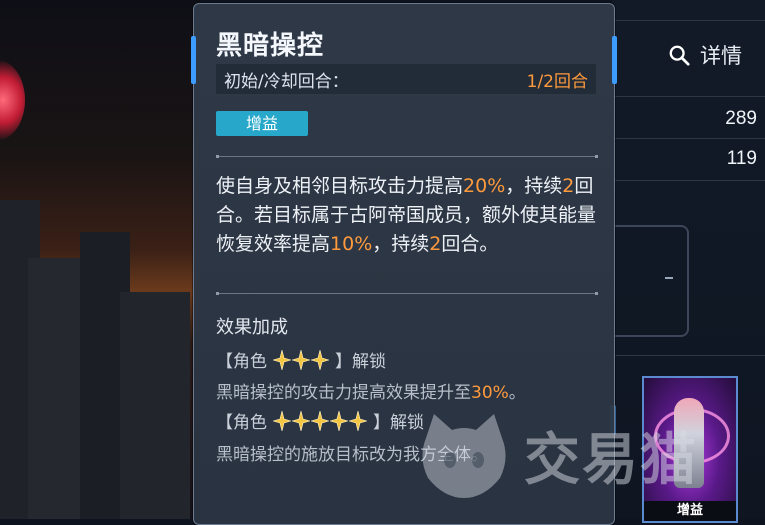  Describe the element at coordinates (470, 244) in the screenshot. I see `desc-text: 回合。` at that location.